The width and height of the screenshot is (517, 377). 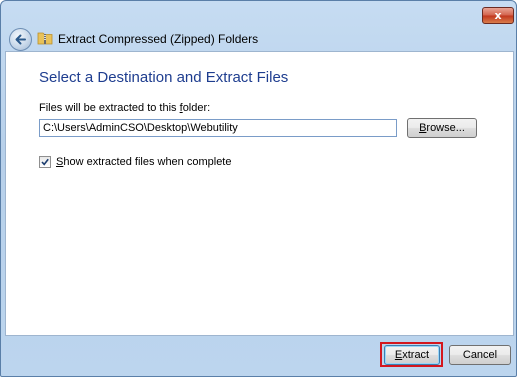 I want to click on close-icon: x, so click(x=498, y=15).